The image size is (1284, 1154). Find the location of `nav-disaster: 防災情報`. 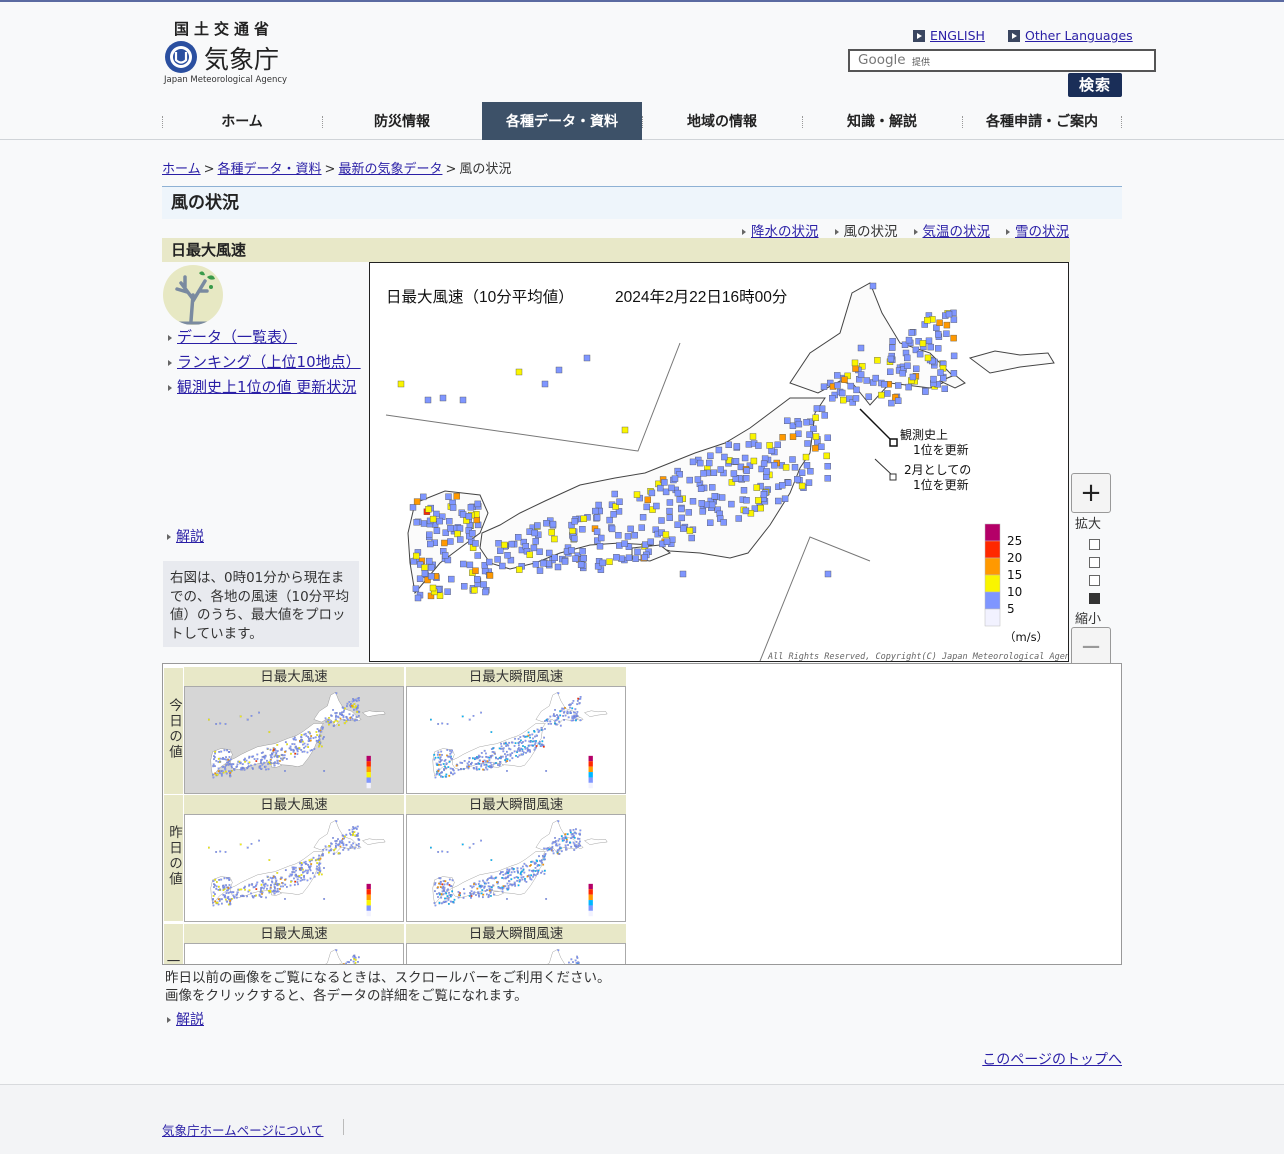

nav-disaster: 防災情報 is located at coordinates (402, 121).